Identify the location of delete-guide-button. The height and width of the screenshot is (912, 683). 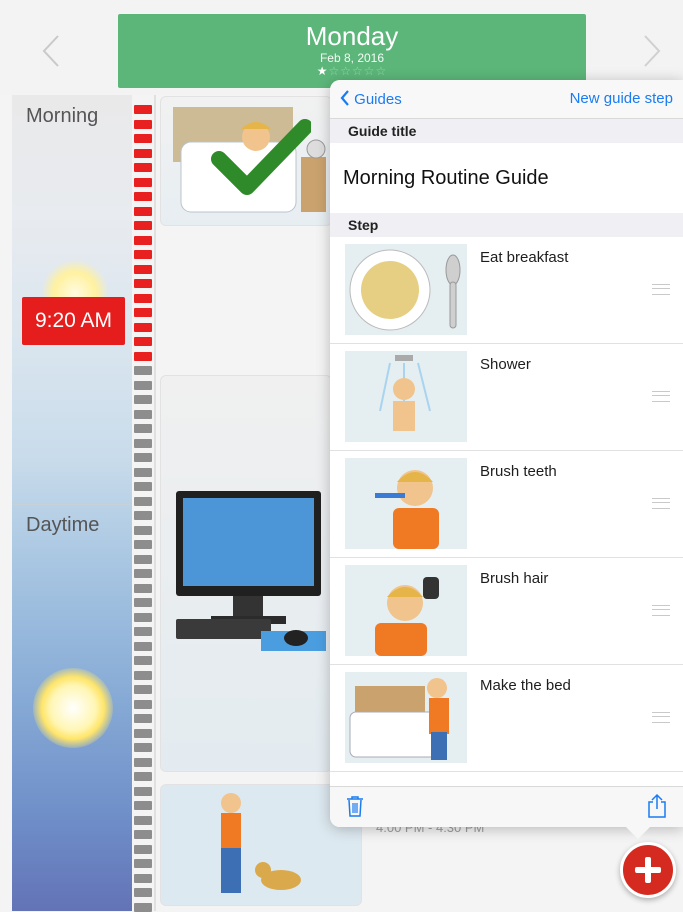
(355, 808).